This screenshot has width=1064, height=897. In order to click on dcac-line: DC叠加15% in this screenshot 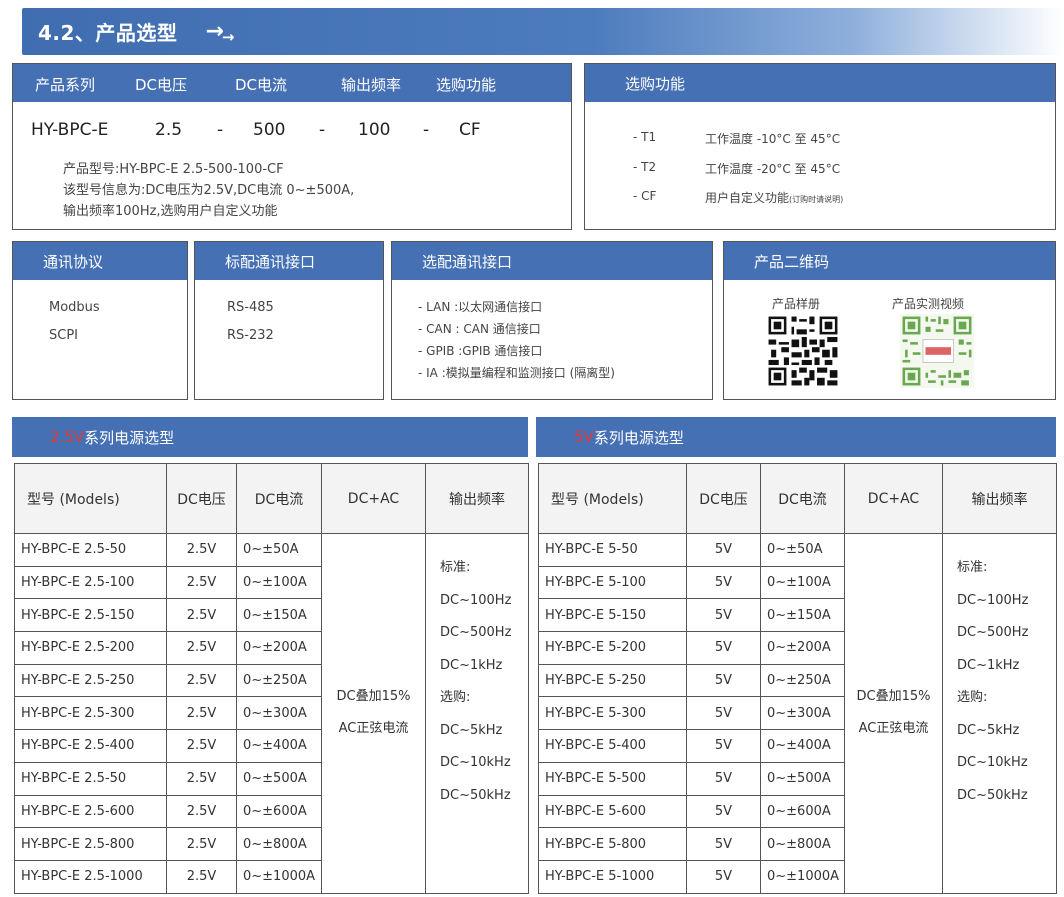, I will do `click(893, 697)`.